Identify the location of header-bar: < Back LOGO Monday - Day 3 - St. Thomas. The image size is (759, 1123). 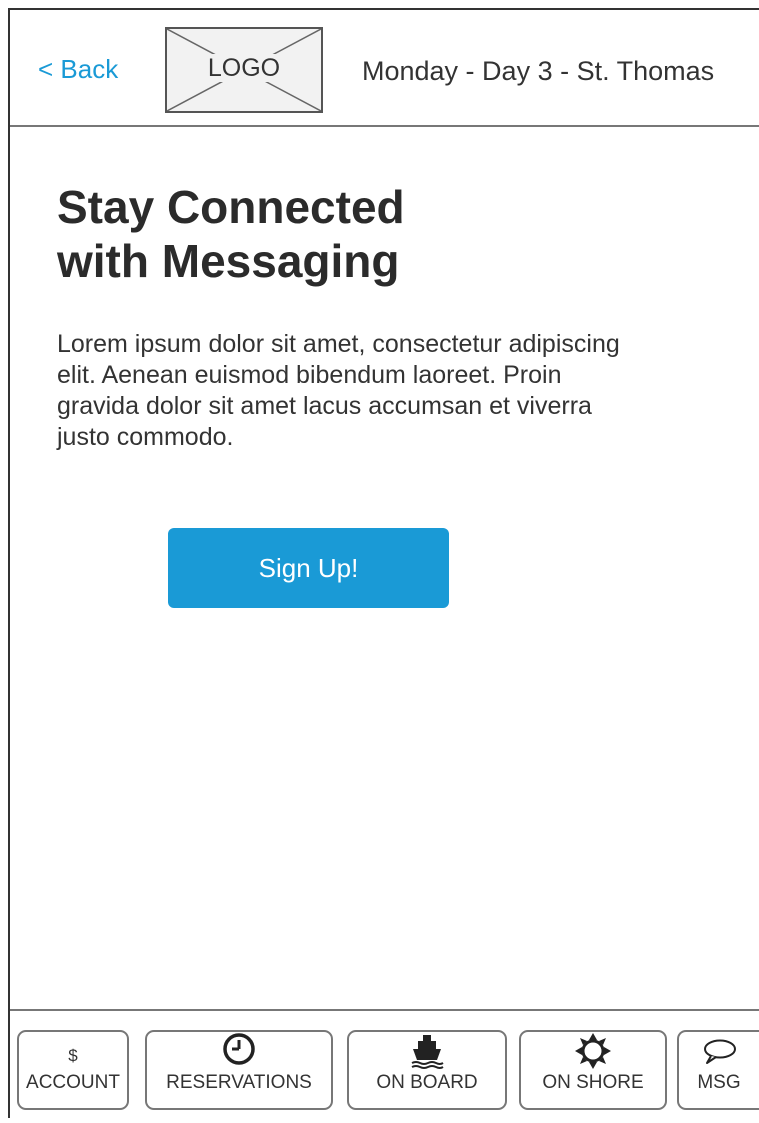
(384, 68).